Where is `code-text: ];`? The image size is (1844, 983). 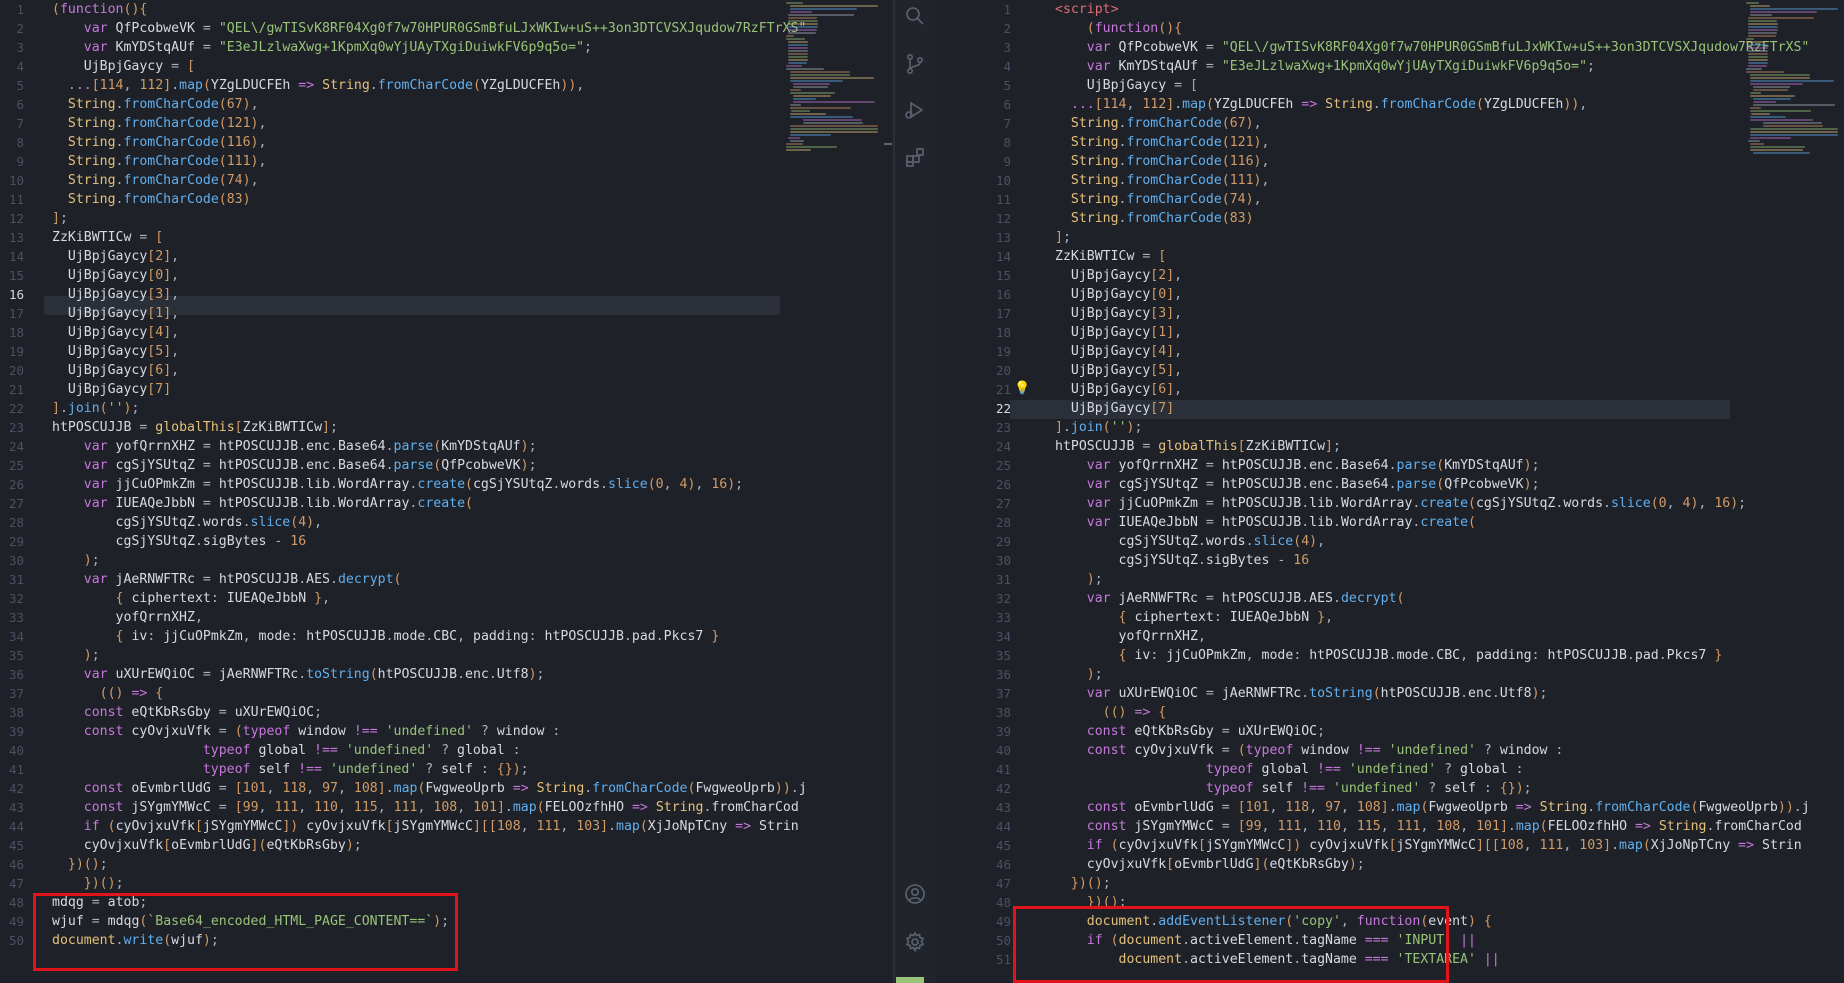 code-text: ]; is located at coordinates (60, 218).